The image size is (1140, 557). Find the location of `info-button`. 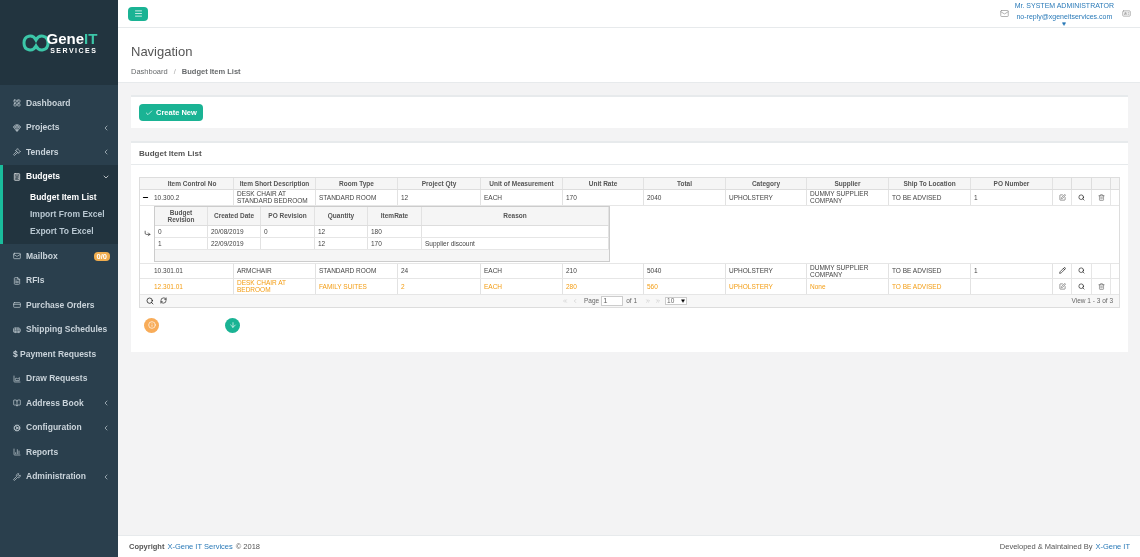

info-button is located at coordinates (151, 325).